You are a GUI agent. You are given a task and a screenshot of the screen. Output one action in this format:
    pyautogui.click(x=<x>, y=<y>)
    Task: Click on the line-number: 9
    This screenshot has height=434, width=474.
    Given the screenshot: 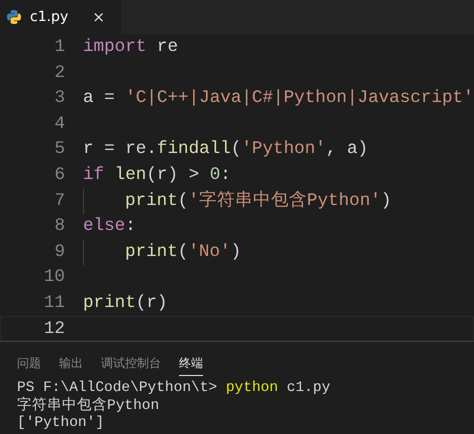 What is the action you would take?
    pyautogui.click(x=59, y=252)
    